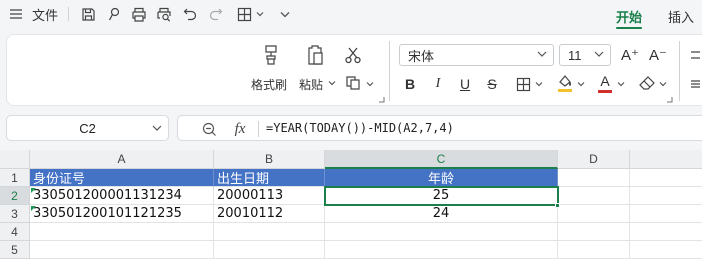  Describe the element at coordinates (139, 14) in the screenshot. I see `print-icon` at that location.